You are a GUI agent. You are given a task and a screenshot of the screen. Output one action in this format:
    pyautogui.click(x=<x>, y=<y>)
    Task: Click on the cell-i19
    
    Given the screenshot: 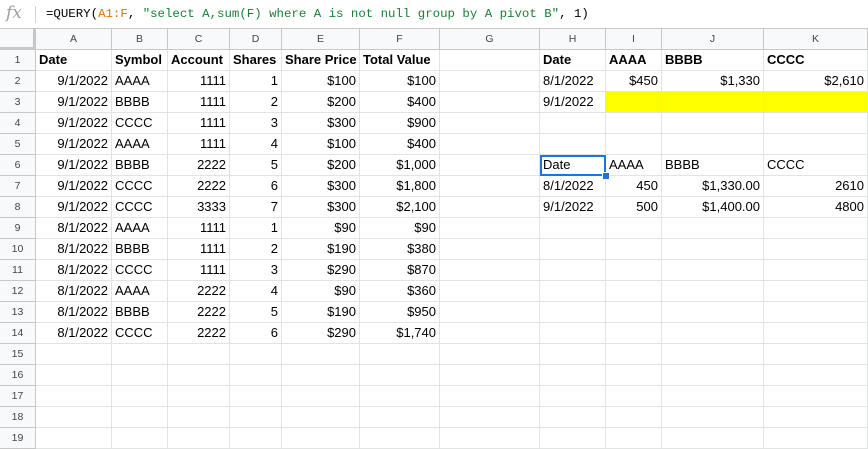 What is the action you would take?
    pyautogui.click(x=634, y=438)
    